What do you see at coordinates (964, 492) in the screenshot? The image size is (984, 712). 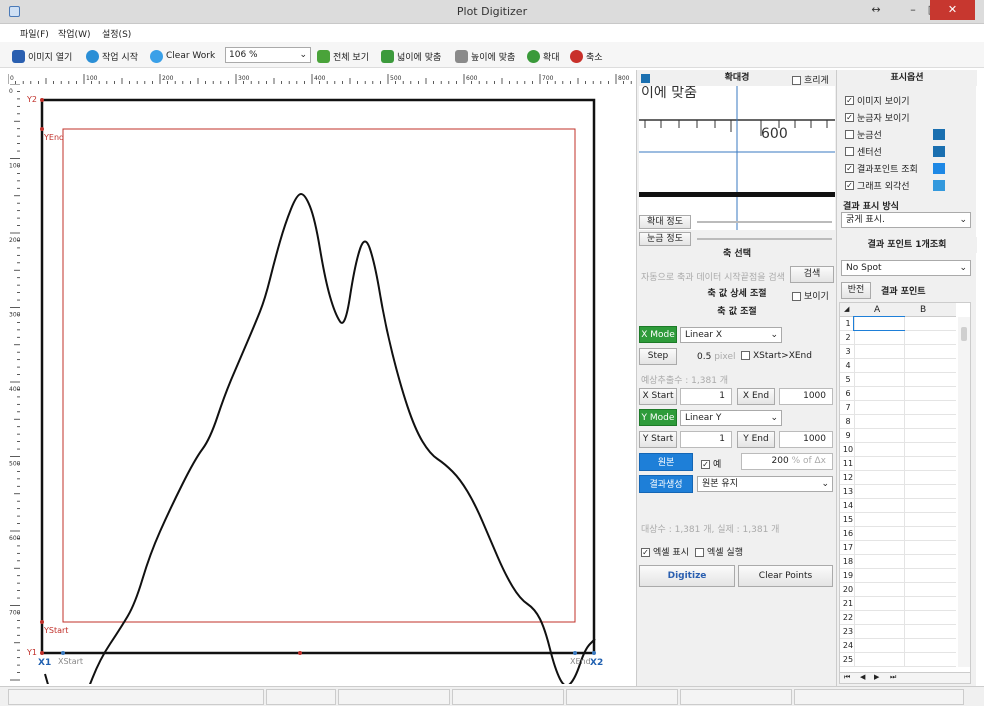 I see `grid-scrollbar` at bounding box center [964, 492].